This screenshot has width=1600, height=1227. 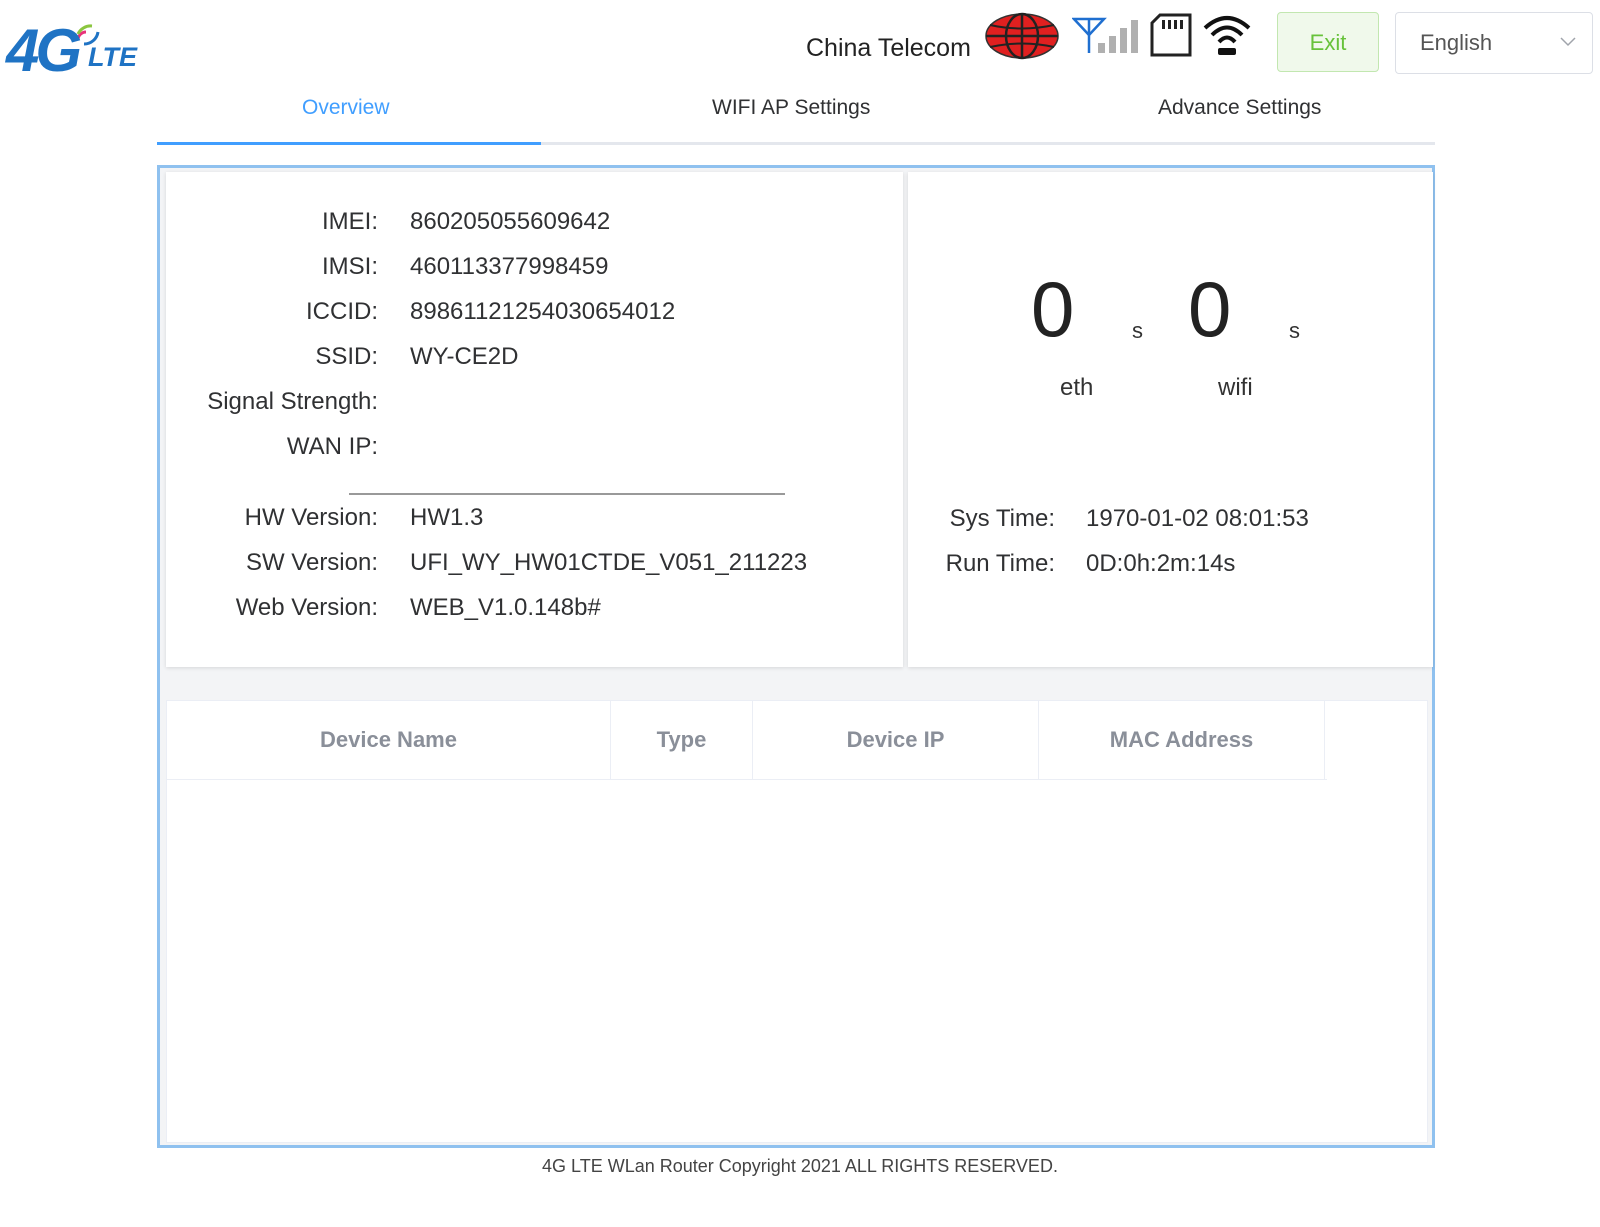 I want to click on info-row-signal-strength: Signal Strength:, so click(x=534, y=404).